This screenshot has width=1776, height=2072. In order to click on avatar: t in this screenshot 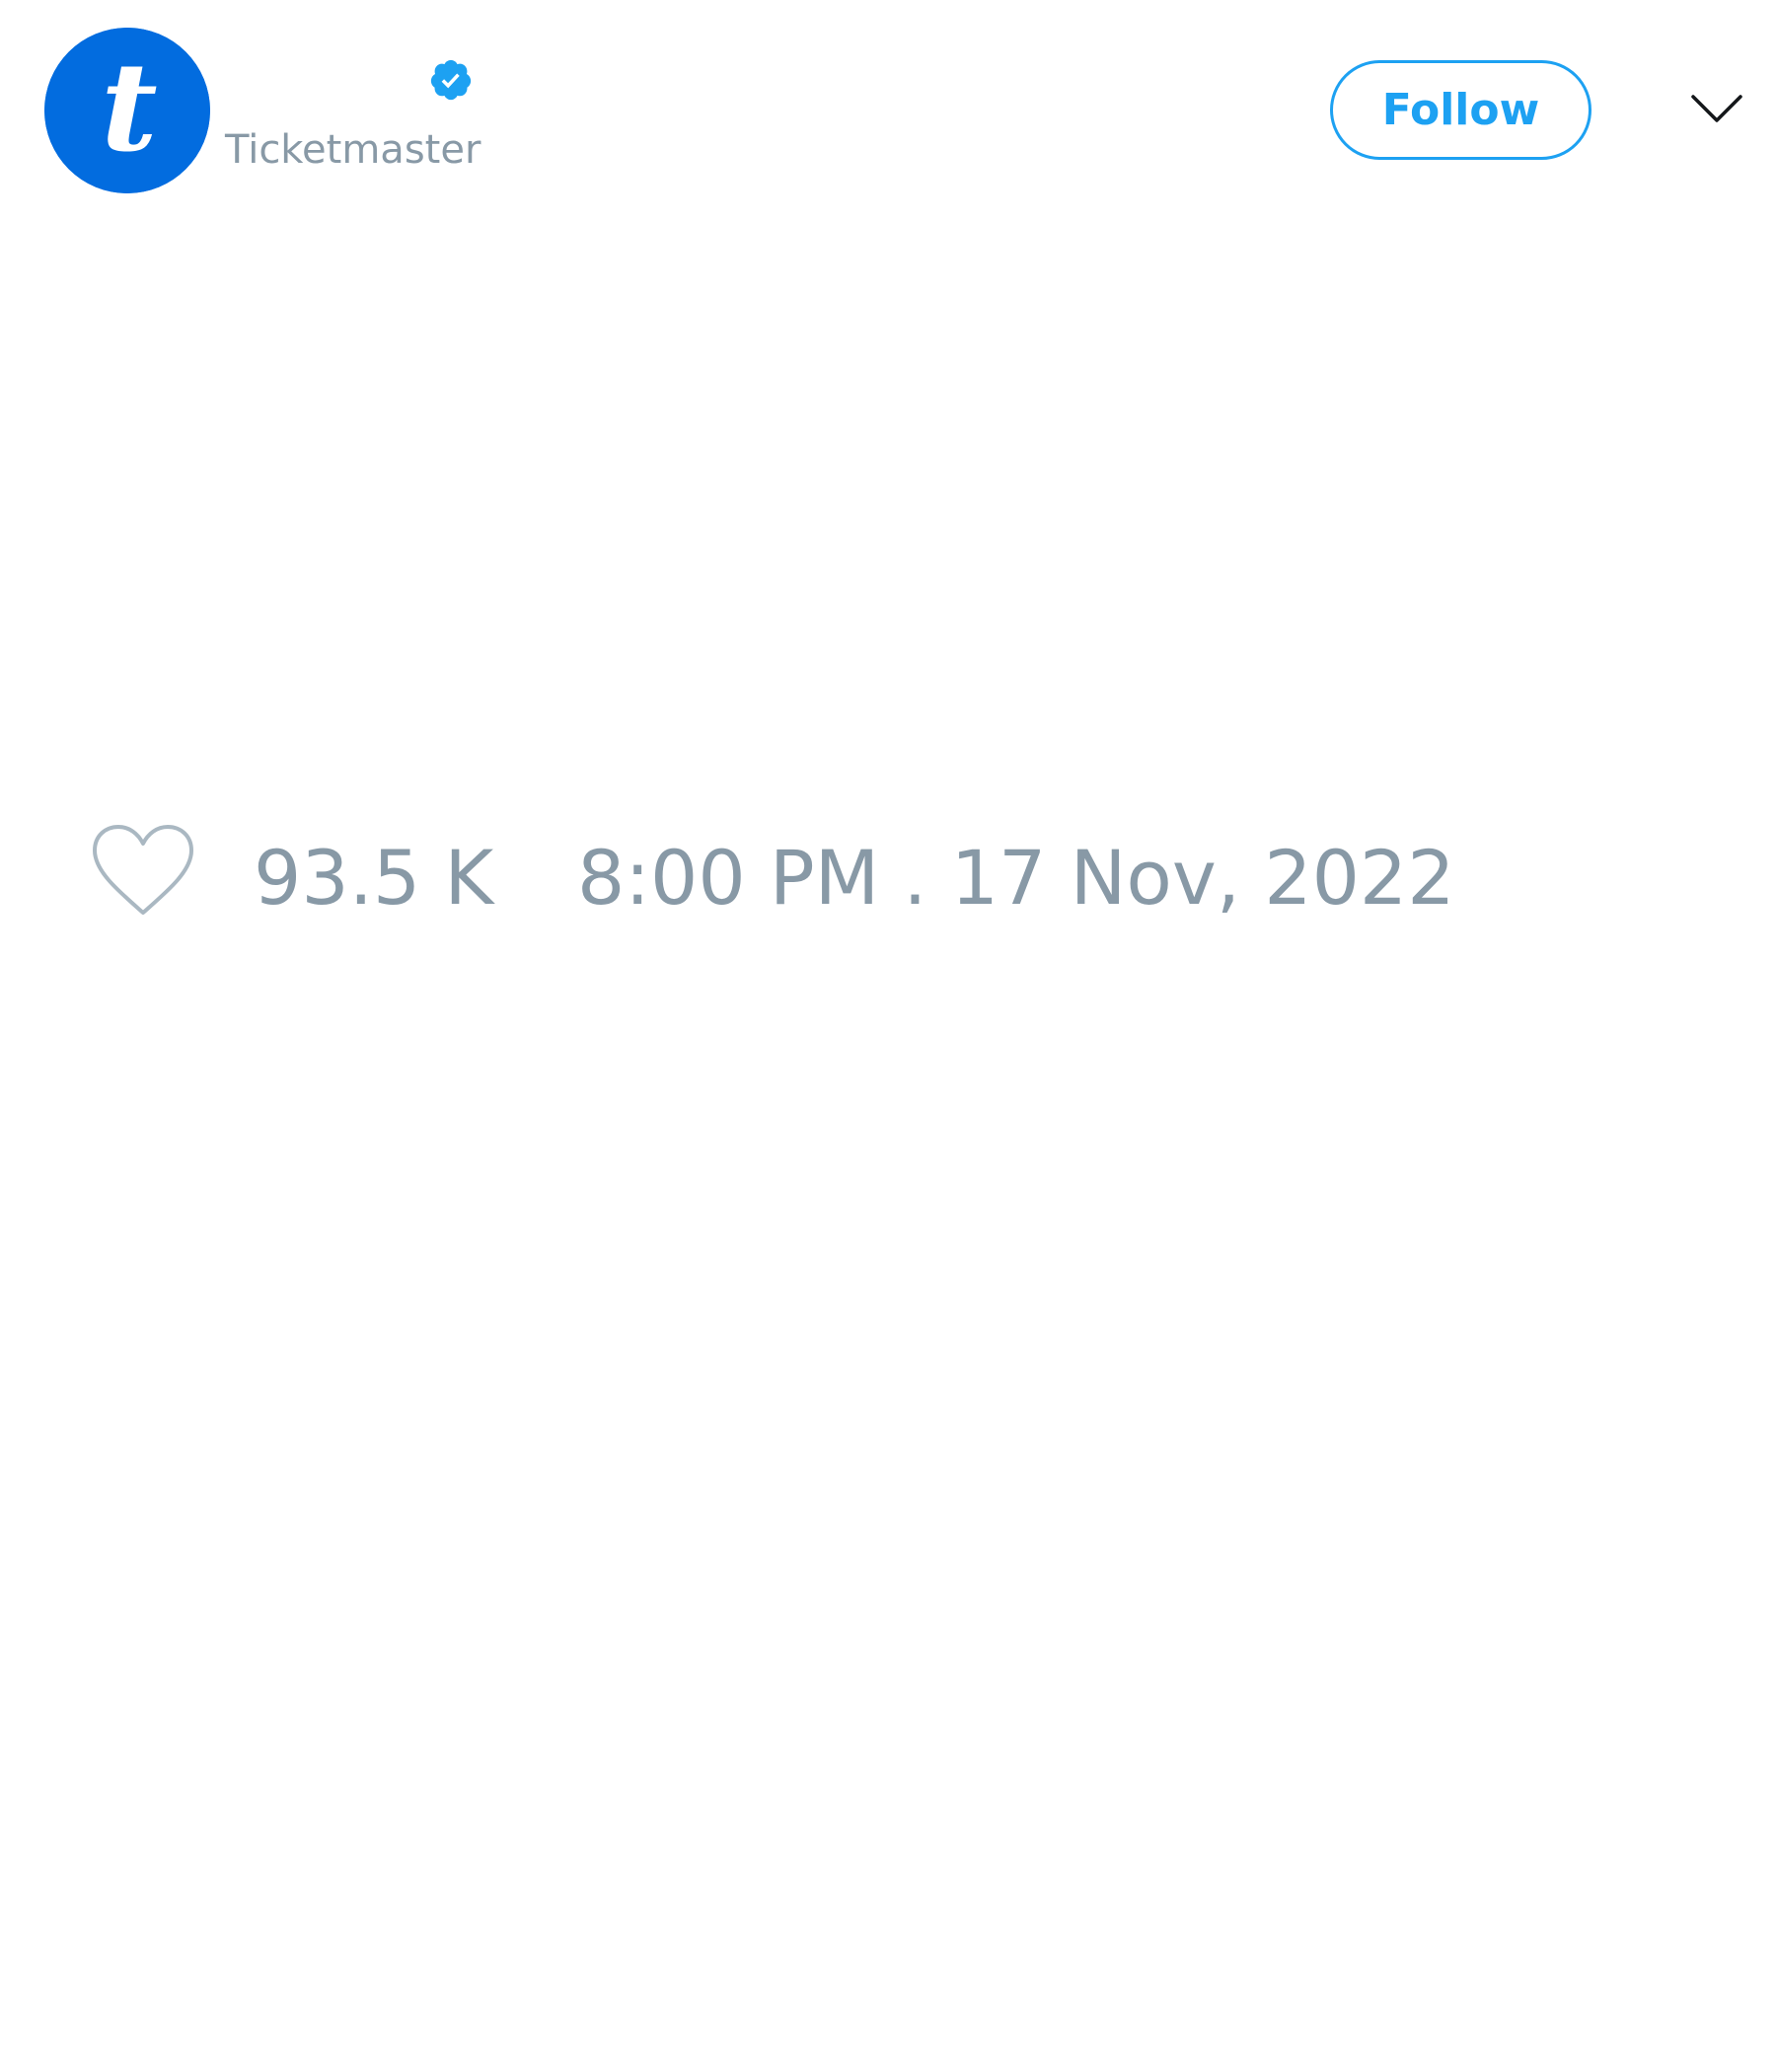, I will do `click(127, 111)`.